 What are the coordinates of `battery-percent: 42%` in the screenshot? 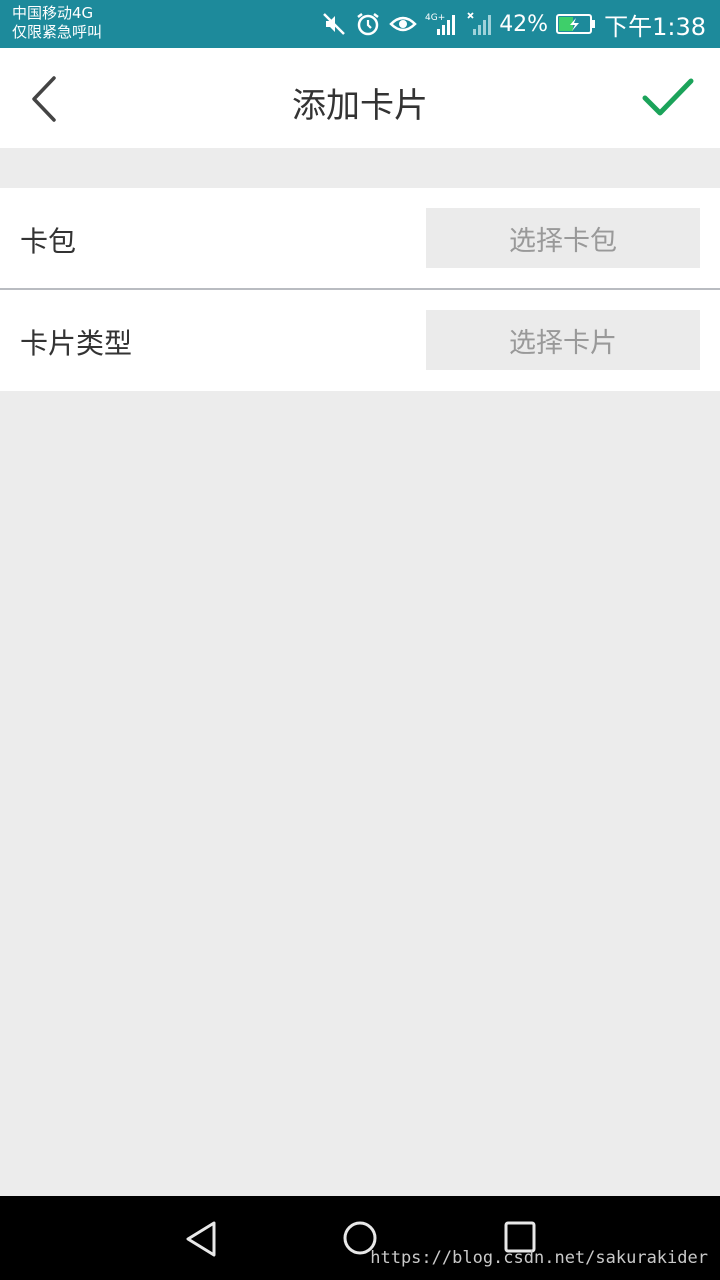 It's located at (524, 24).